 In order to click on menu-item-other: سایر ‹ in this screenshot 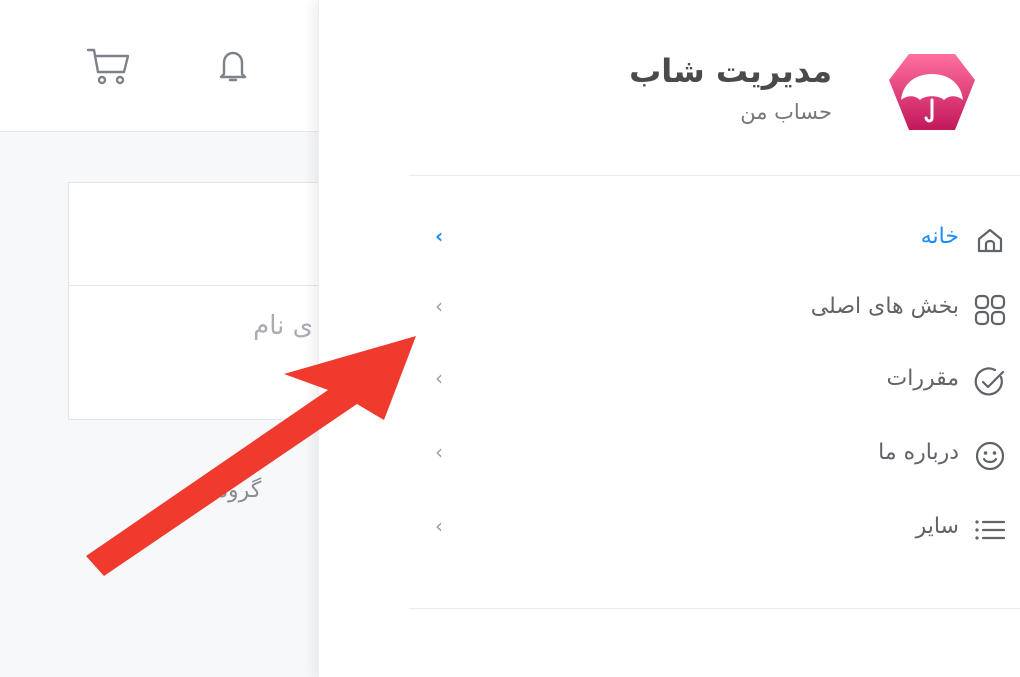, I will do `click(724, 530)`.